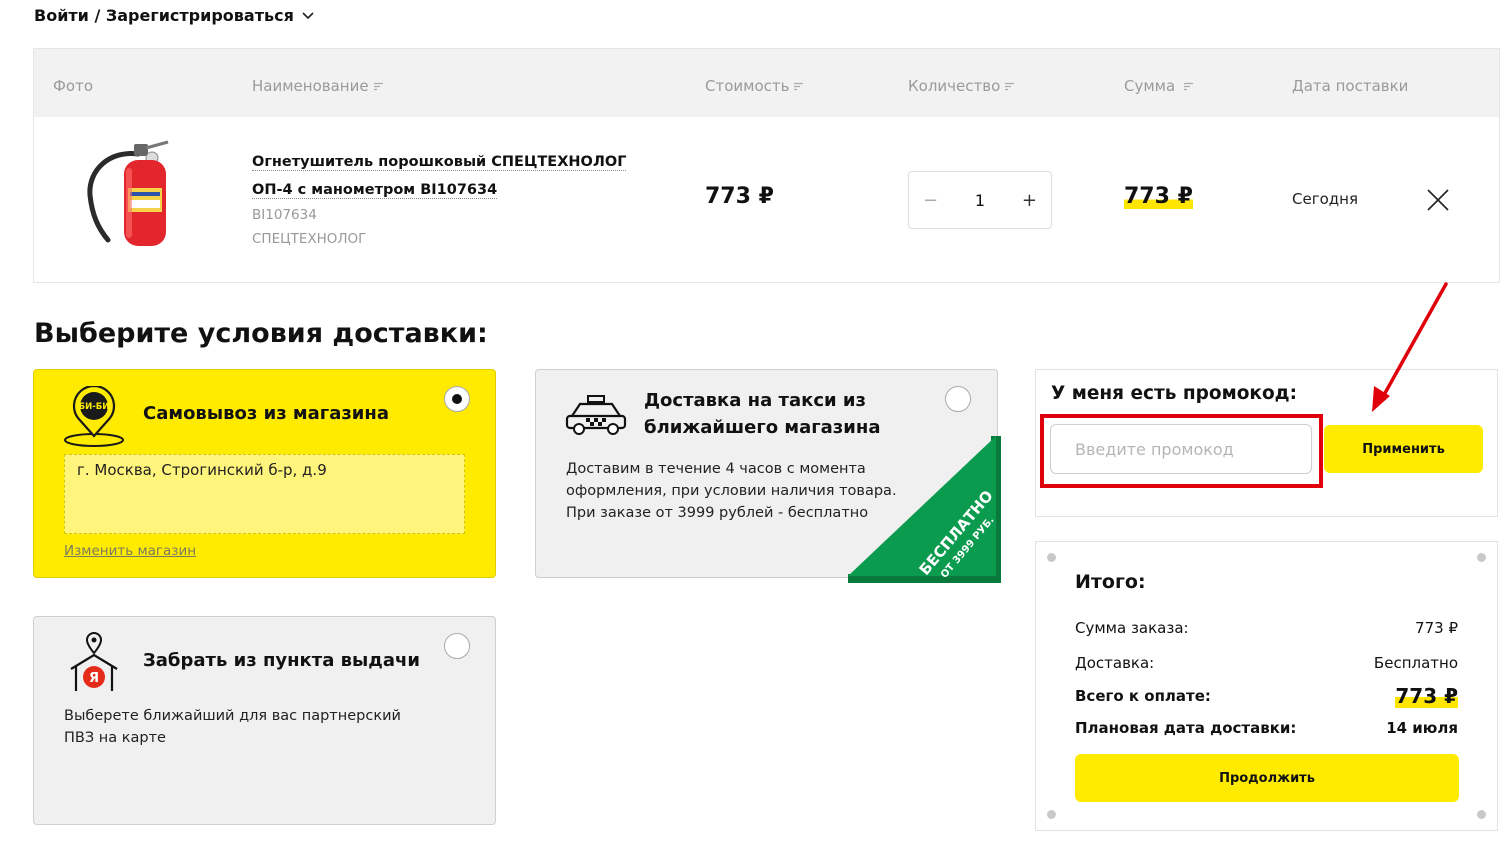 Image resolution: width=1510 pixels, height=841 pixels. I want to click on increase-button: +, so click(1029, 200).